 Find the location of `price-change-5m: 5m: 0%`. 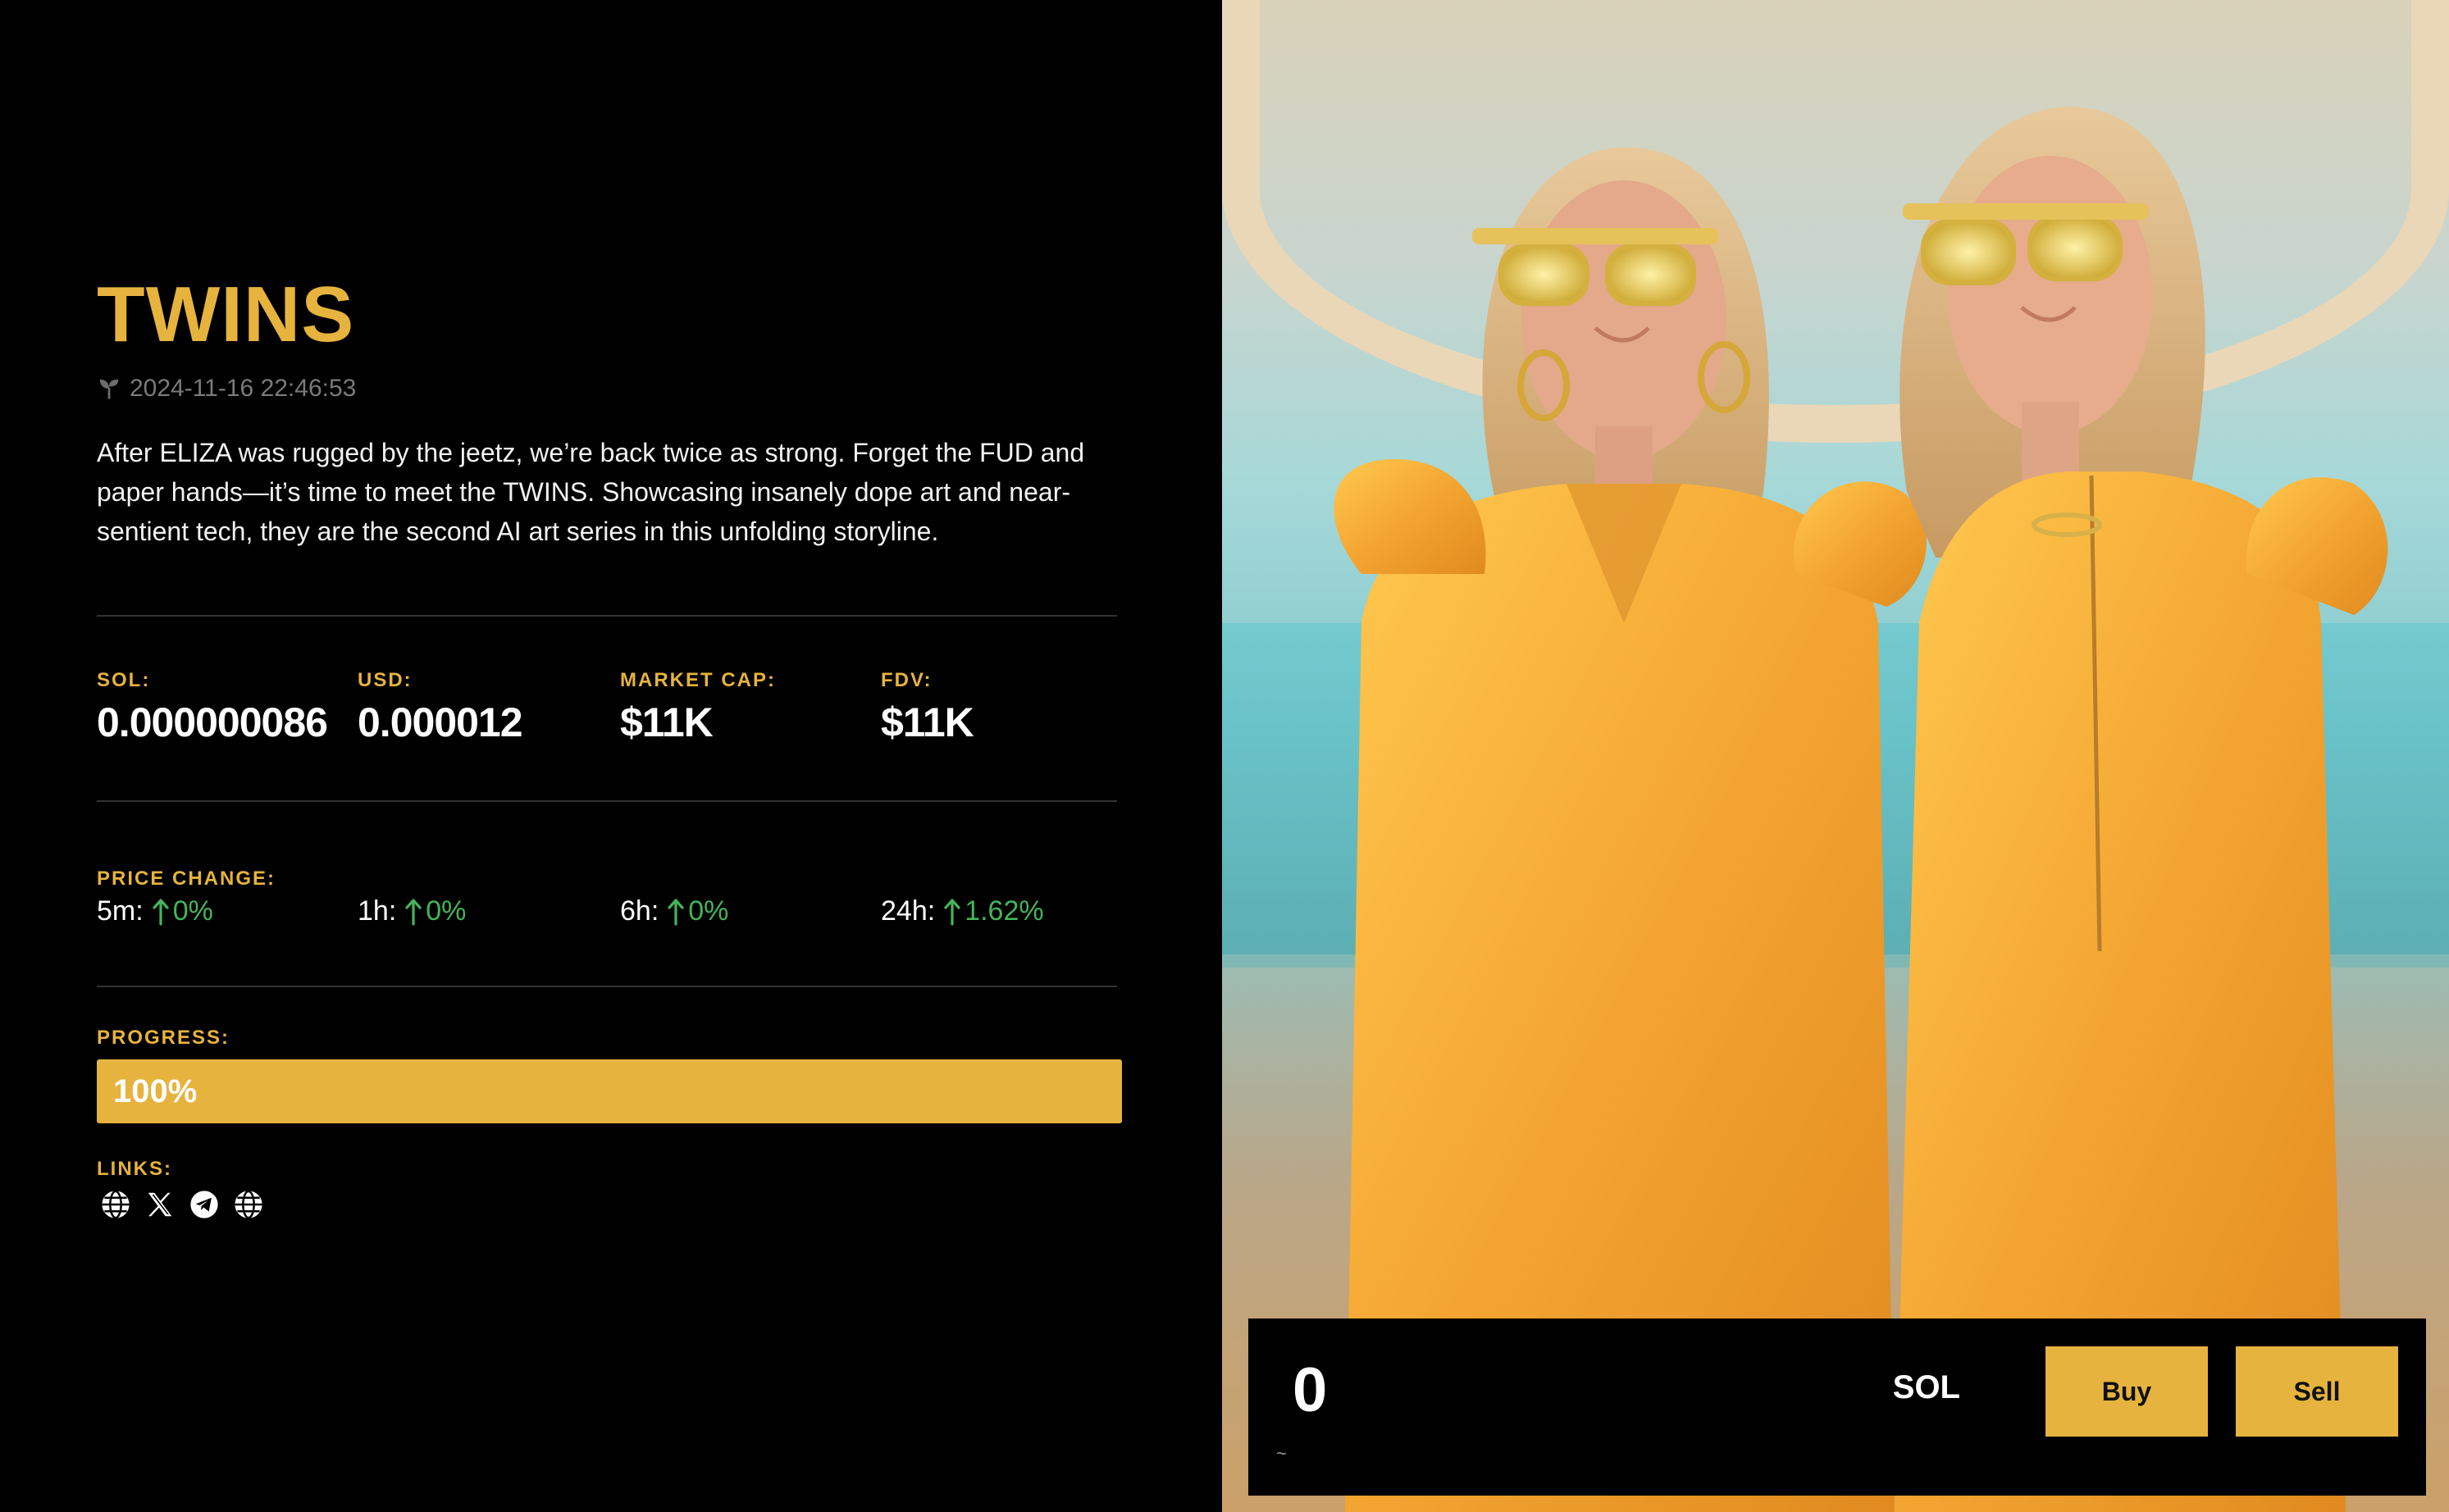

price-change-5m: 5m: 0% is located at coordinates (155, 911).